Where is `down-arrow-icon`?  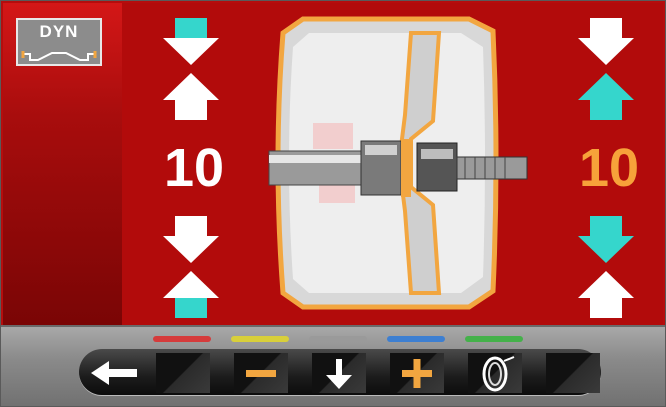 down-arrow-icon is located at coordinates (339, 374).